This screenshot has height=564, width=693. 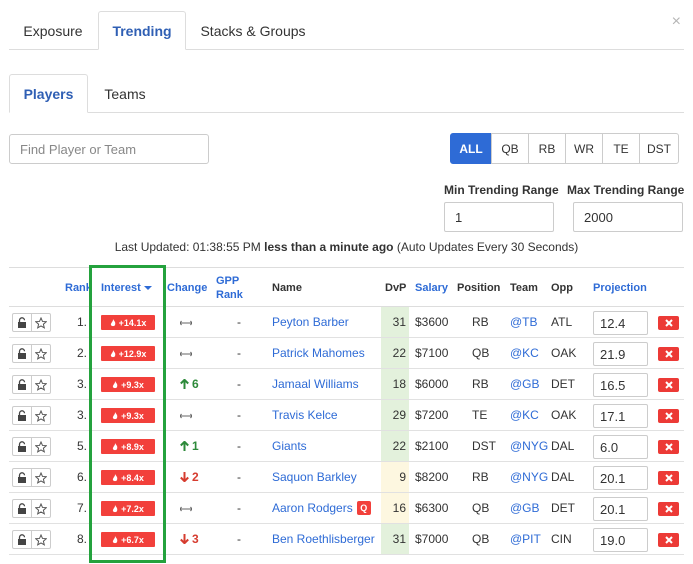 I want to click on position-cell: RB, so click(x=480, y=322).